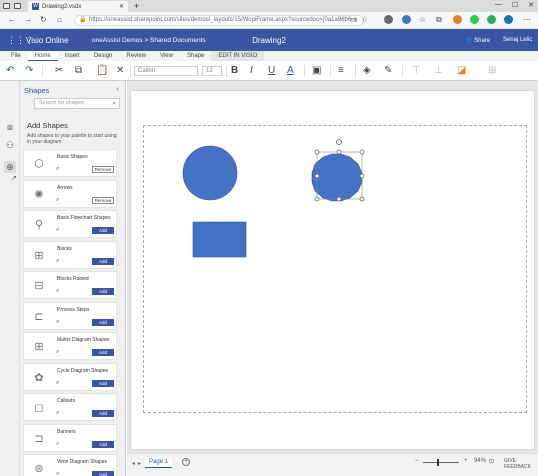 This screenshot has height=476, width=538. Describe the element at coordinates (461, 71) in the screenshot. I see `group-icon: ◪` at that location.